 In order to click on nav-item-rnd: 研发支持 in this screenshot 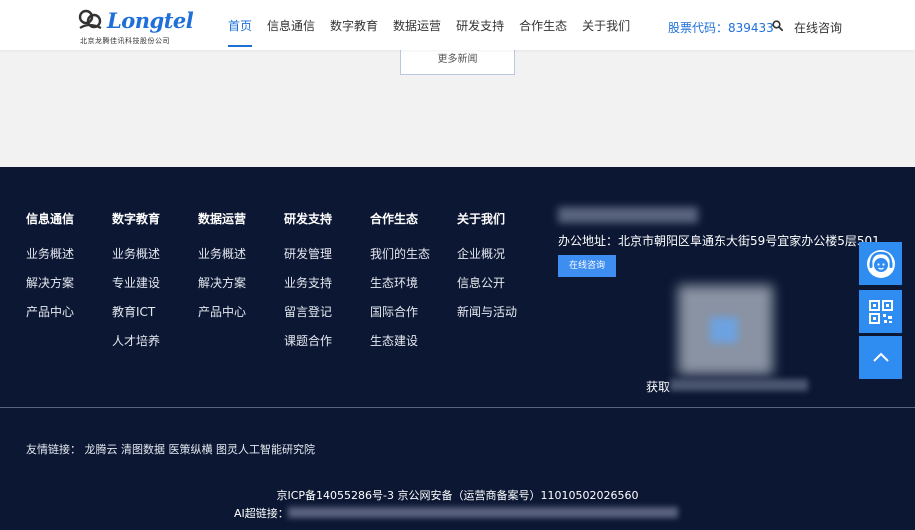, I will do `click(480, 25)`.